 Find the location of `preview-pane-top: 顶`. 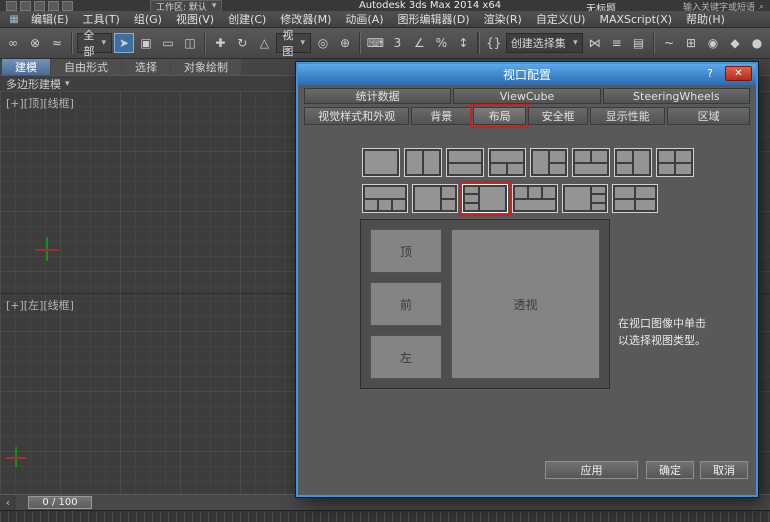

preview-pane-top: 顶 is located at coordinates (406, 251).